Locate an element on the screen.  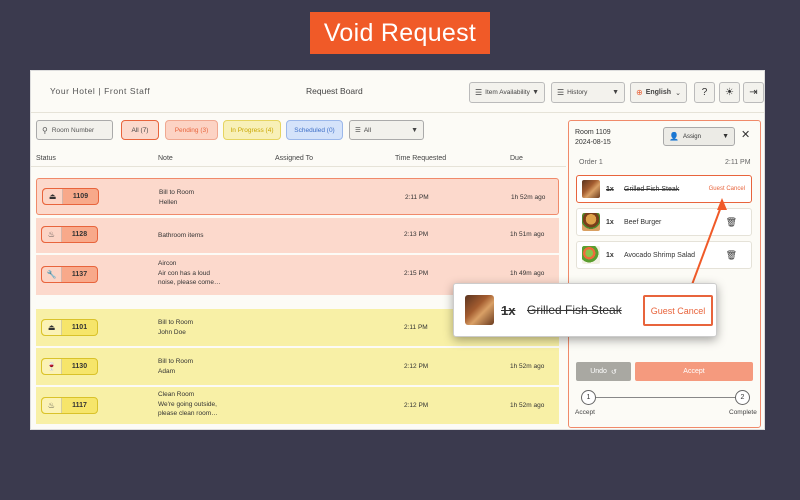
board-title: Request Board is located at coordinates (334, 91).